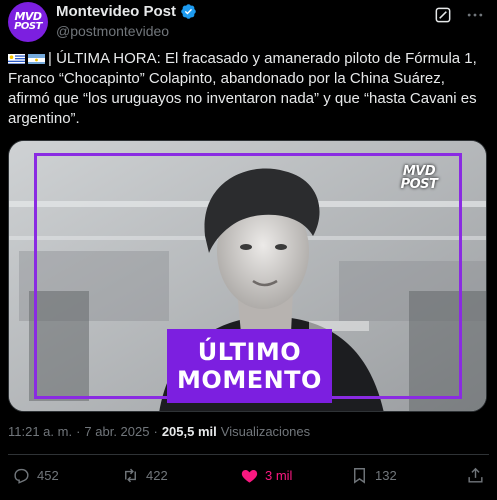 The image size is (497, 500). Describe the element at coordinates (249, 380) in the screenshot. I see `banner-line-2: MOMENTO` at that location.